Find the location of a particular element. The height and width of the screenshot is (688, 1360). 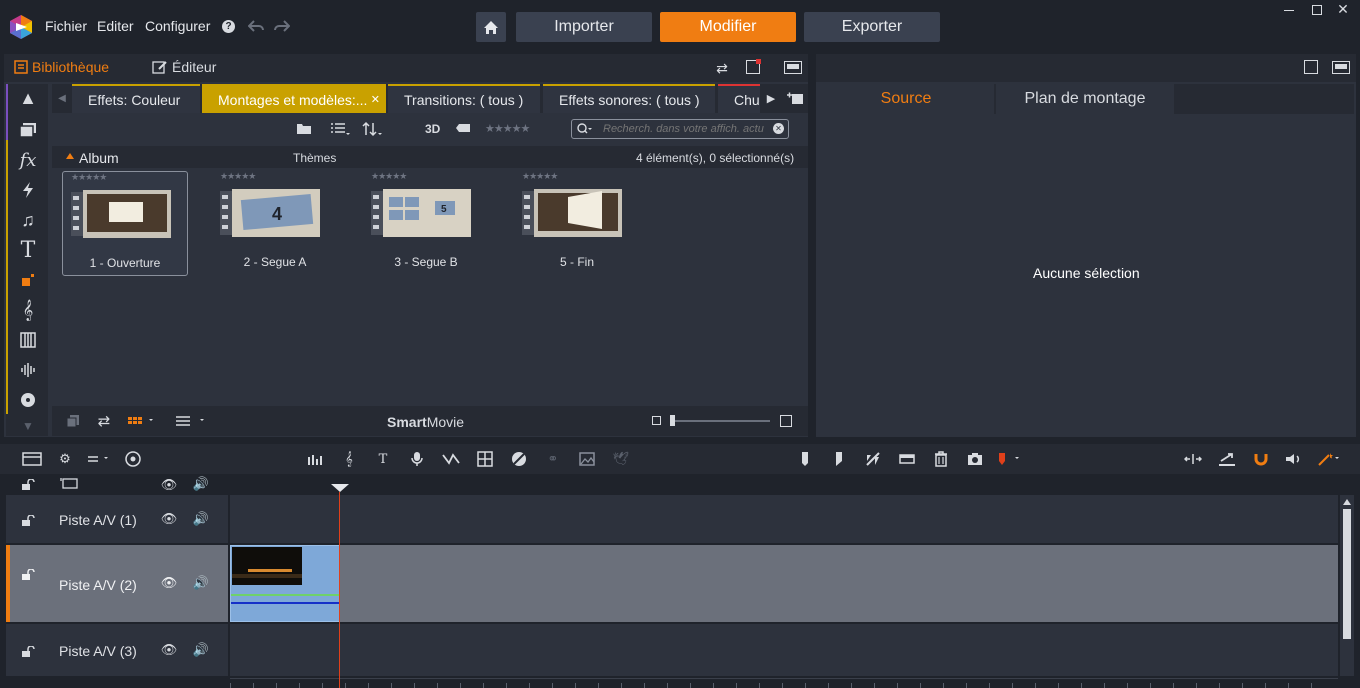

transition-icon is located at coordinates (451, 459).